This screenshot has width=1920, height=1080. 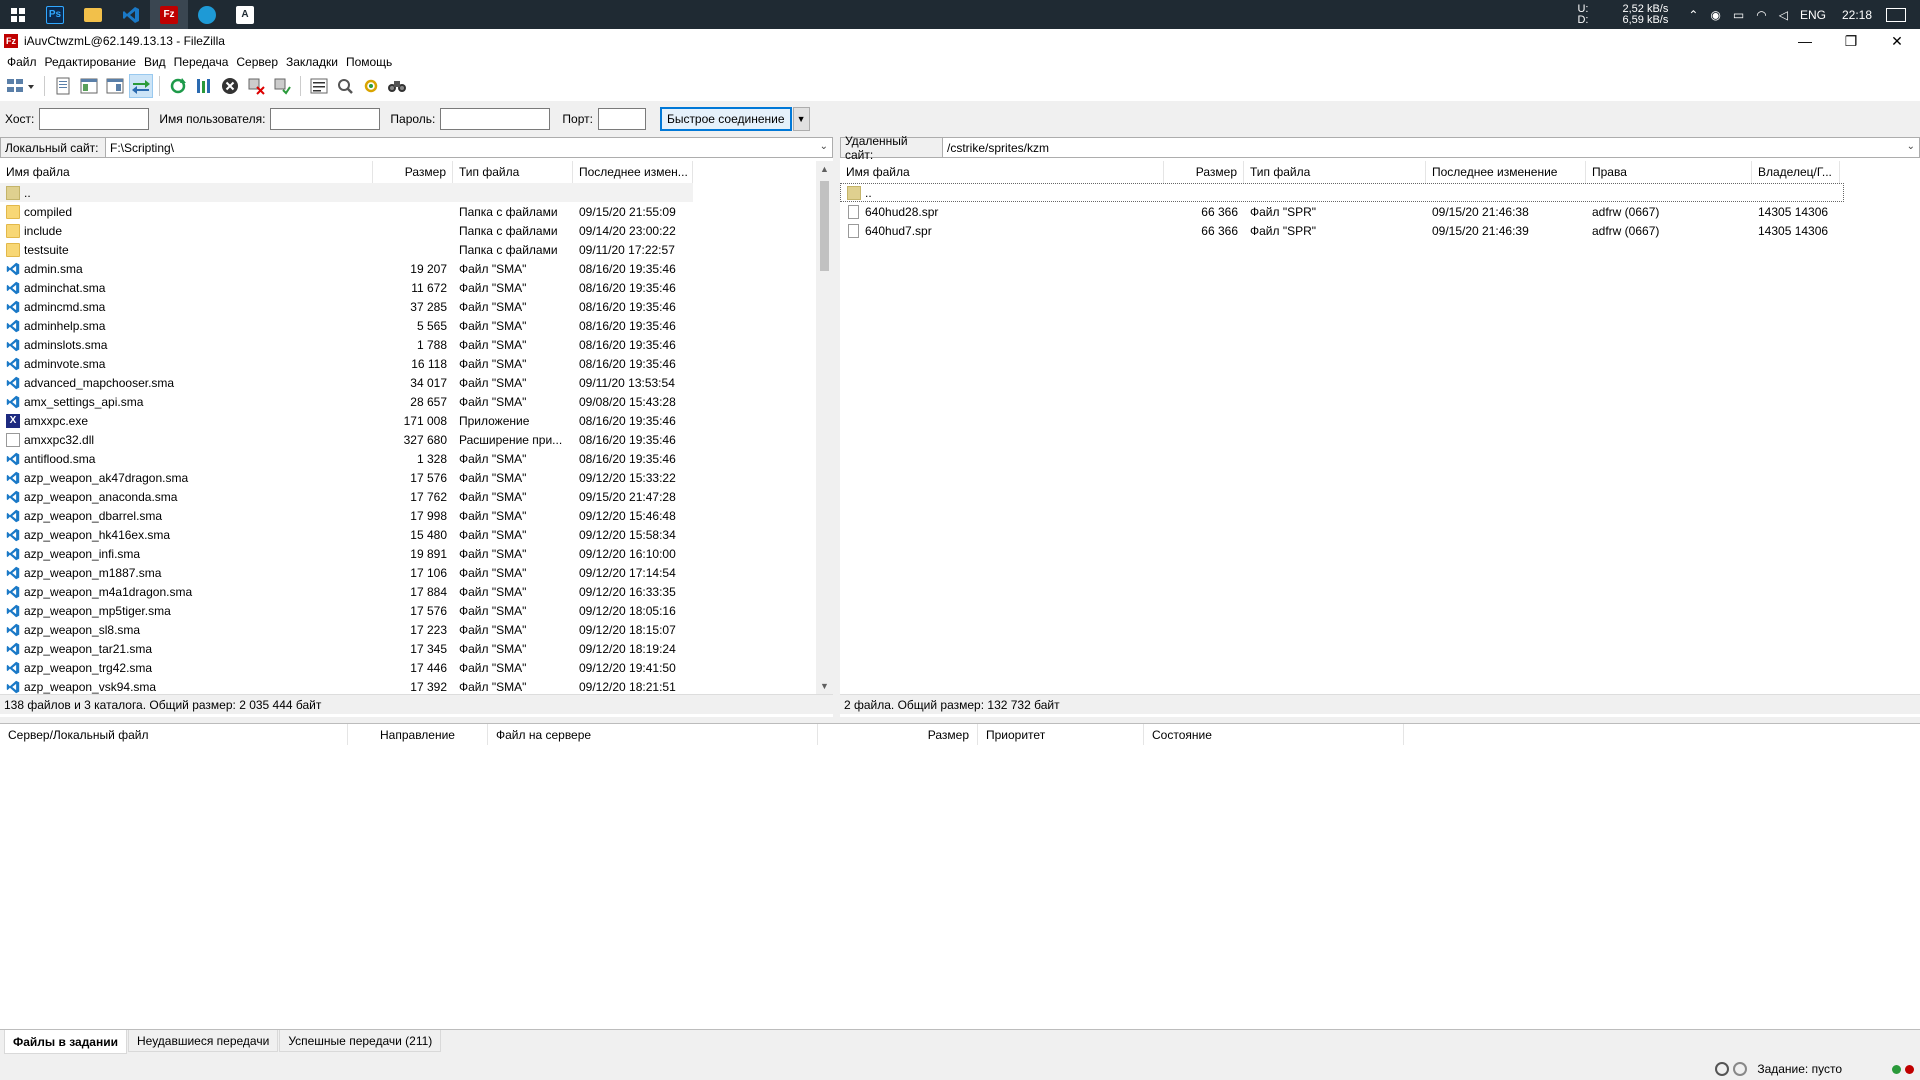 What do you see at coordinates (1335, 172) in the screenshot?
I see `remote-col-type: Тип файла` at bounding box center [1335, 172].